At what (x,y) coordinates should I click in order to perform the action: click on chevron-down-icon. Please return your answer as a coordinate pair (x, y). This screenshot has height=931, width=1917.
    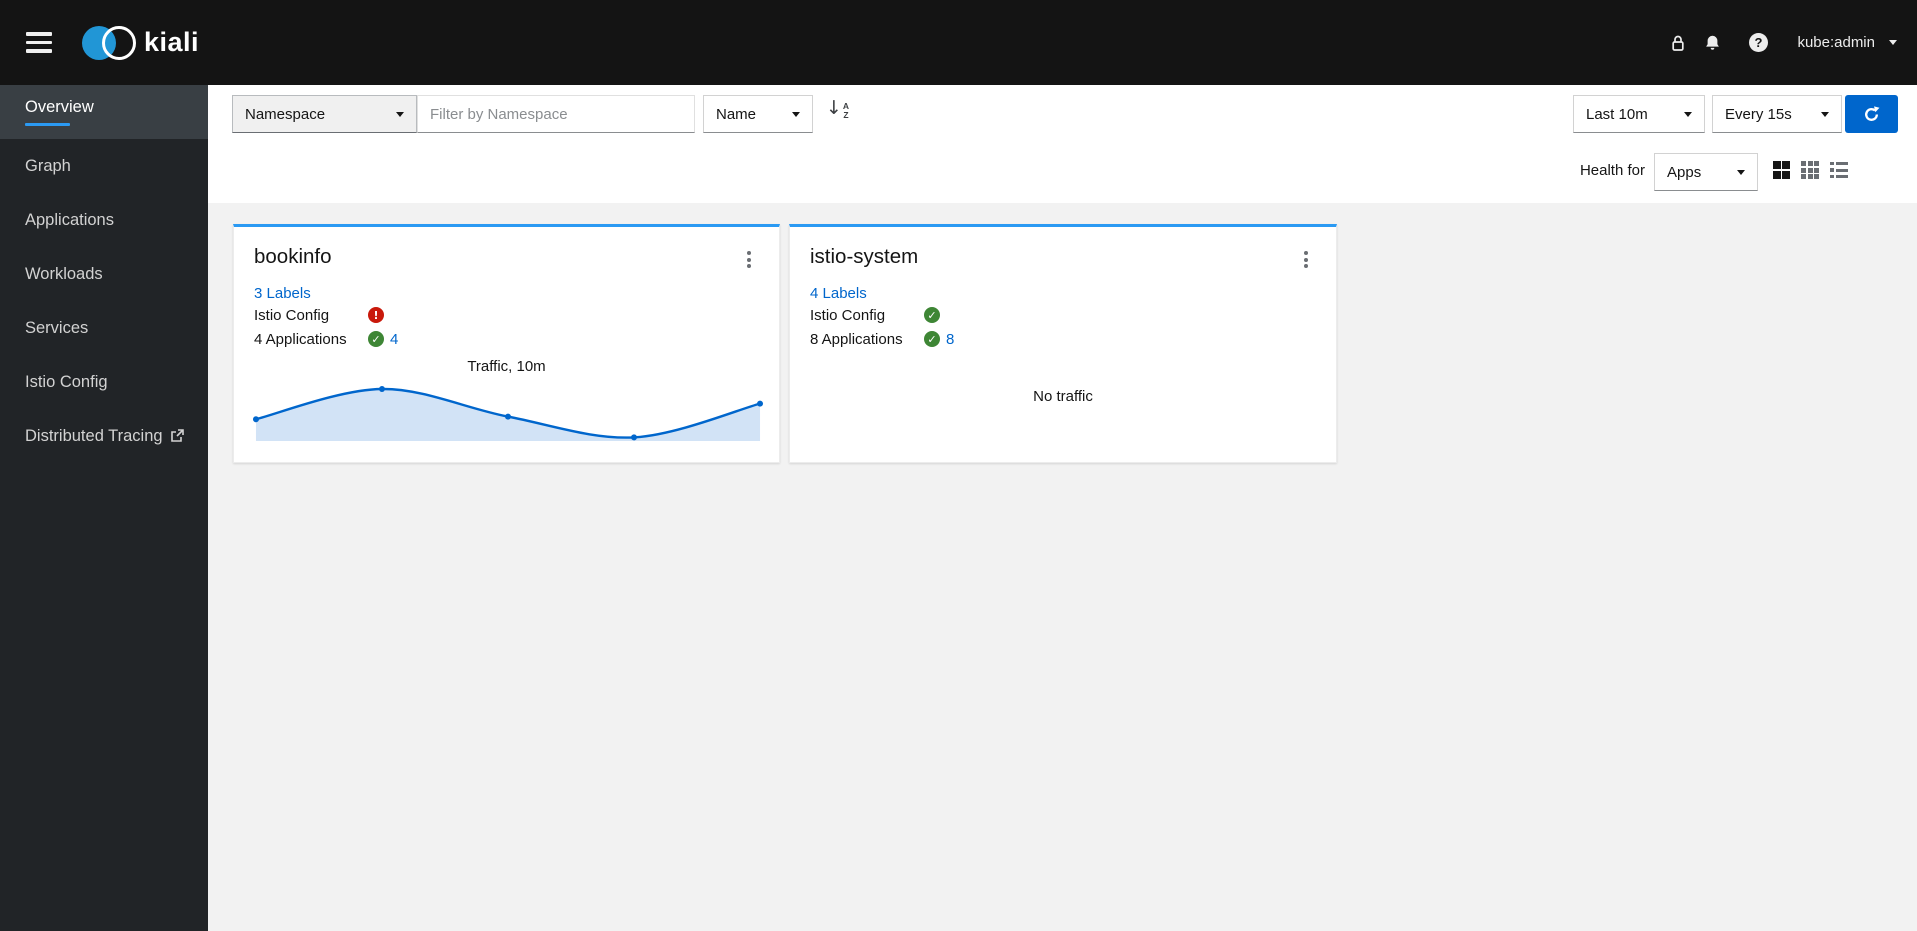
    Looking at the image, I should click on (1893, 42).